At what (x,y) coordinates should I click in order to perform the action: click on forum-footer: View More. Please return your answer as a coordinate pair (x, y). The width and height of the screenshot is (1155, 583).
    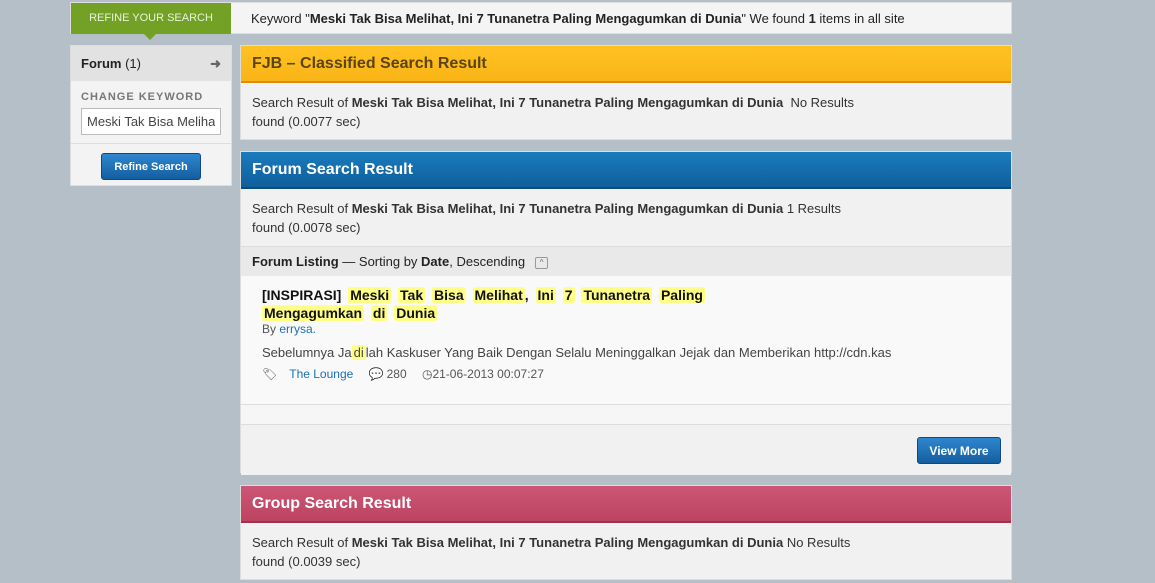
    Looking at the image, I should click on (626, 450).